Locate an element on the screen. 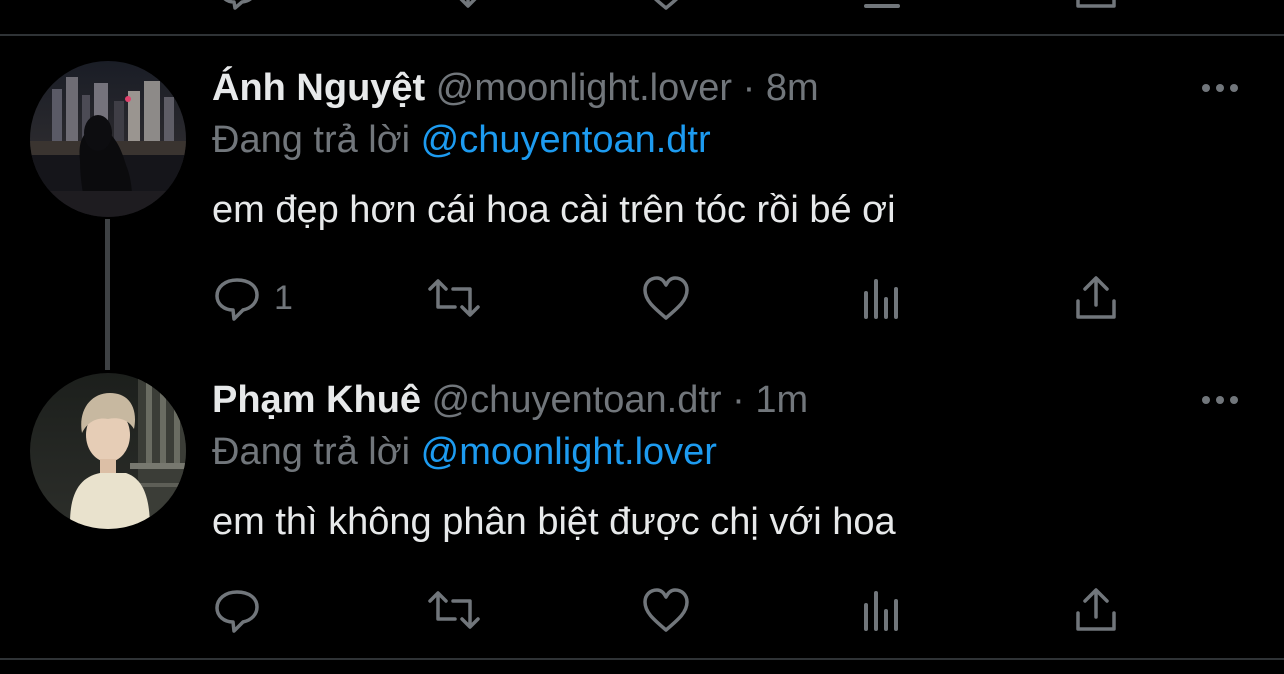 The height and width of the screenshot is (674, 1284). reply-button: 1 is located at coordinates (252, 298).